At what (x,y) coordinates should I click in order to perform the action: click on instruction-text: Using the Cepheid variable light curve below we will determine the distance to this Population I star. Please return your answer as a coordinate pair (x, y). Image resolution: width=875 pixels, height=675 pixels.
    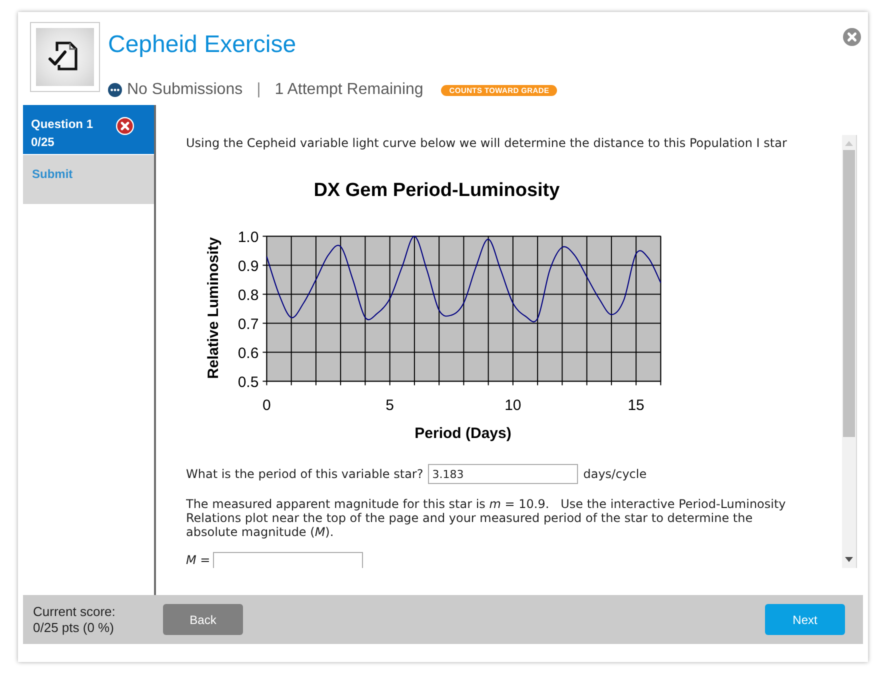
    Looking at the image, I should click on (487, 143).